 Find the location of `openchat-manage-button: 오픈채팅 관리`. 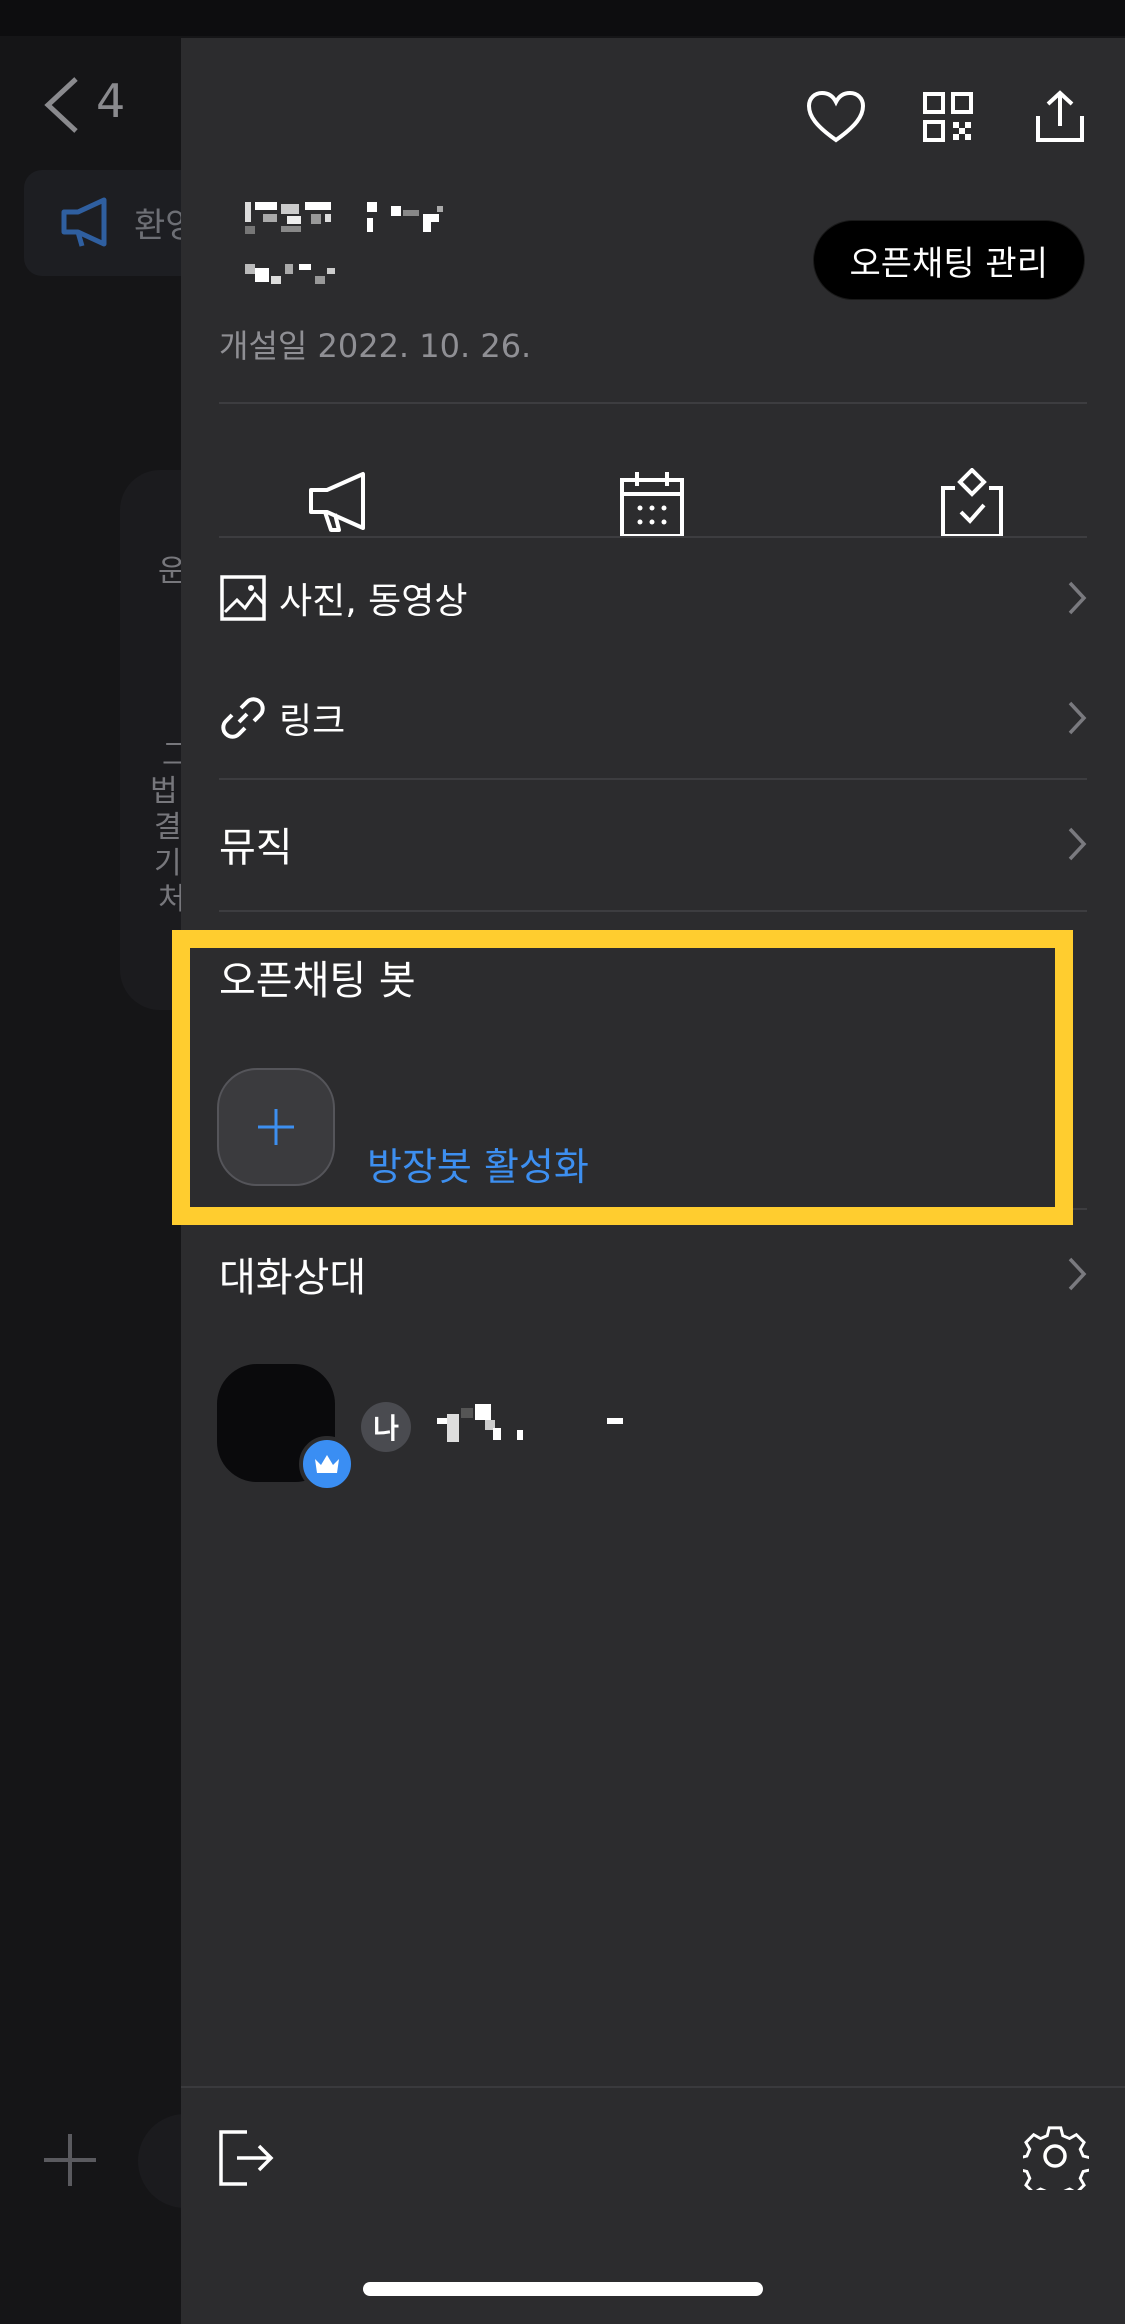

openchat-manage-button: 오픈채팅 관리 is located at coordinates (948, 260).